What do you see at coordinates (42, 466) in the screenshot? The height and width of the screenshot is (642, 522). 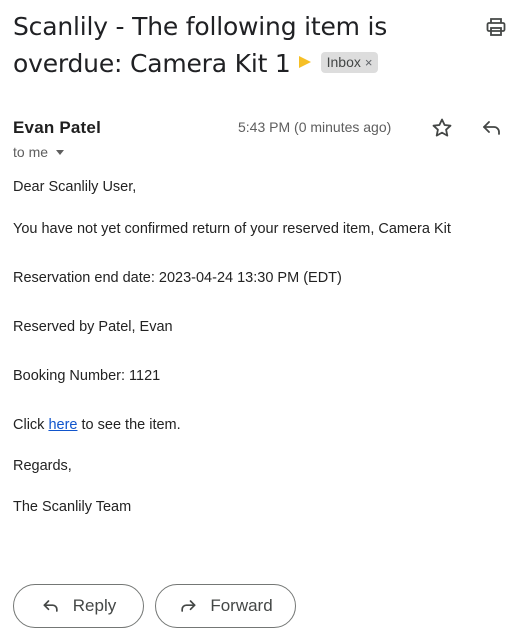 I see `body-regards: Regards,` at bounding box center [42, 466].